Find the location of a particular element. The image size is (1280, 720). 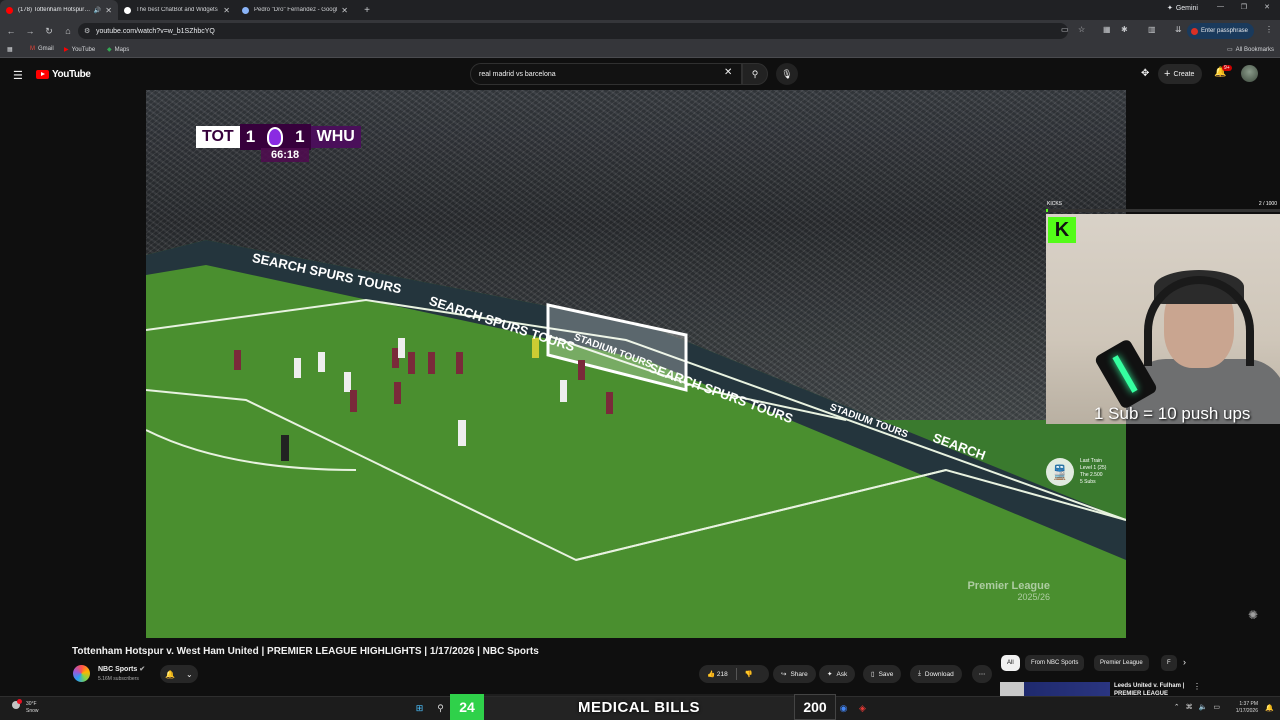

battery-icon: ▭ is located at coordinates (1216, 707).